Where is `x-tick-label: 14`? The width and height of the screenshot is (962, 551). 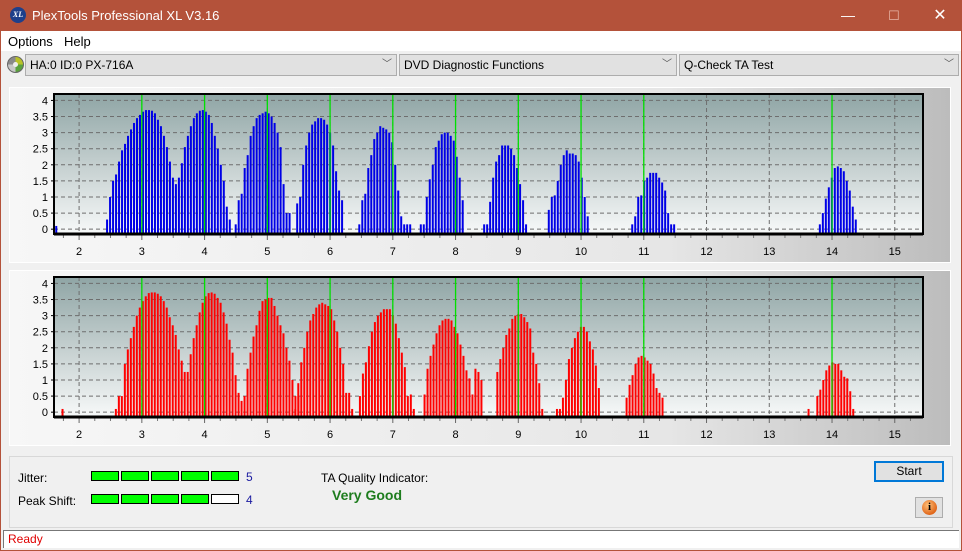
x-tick-label: 14 is located at coordinates (832, 252).